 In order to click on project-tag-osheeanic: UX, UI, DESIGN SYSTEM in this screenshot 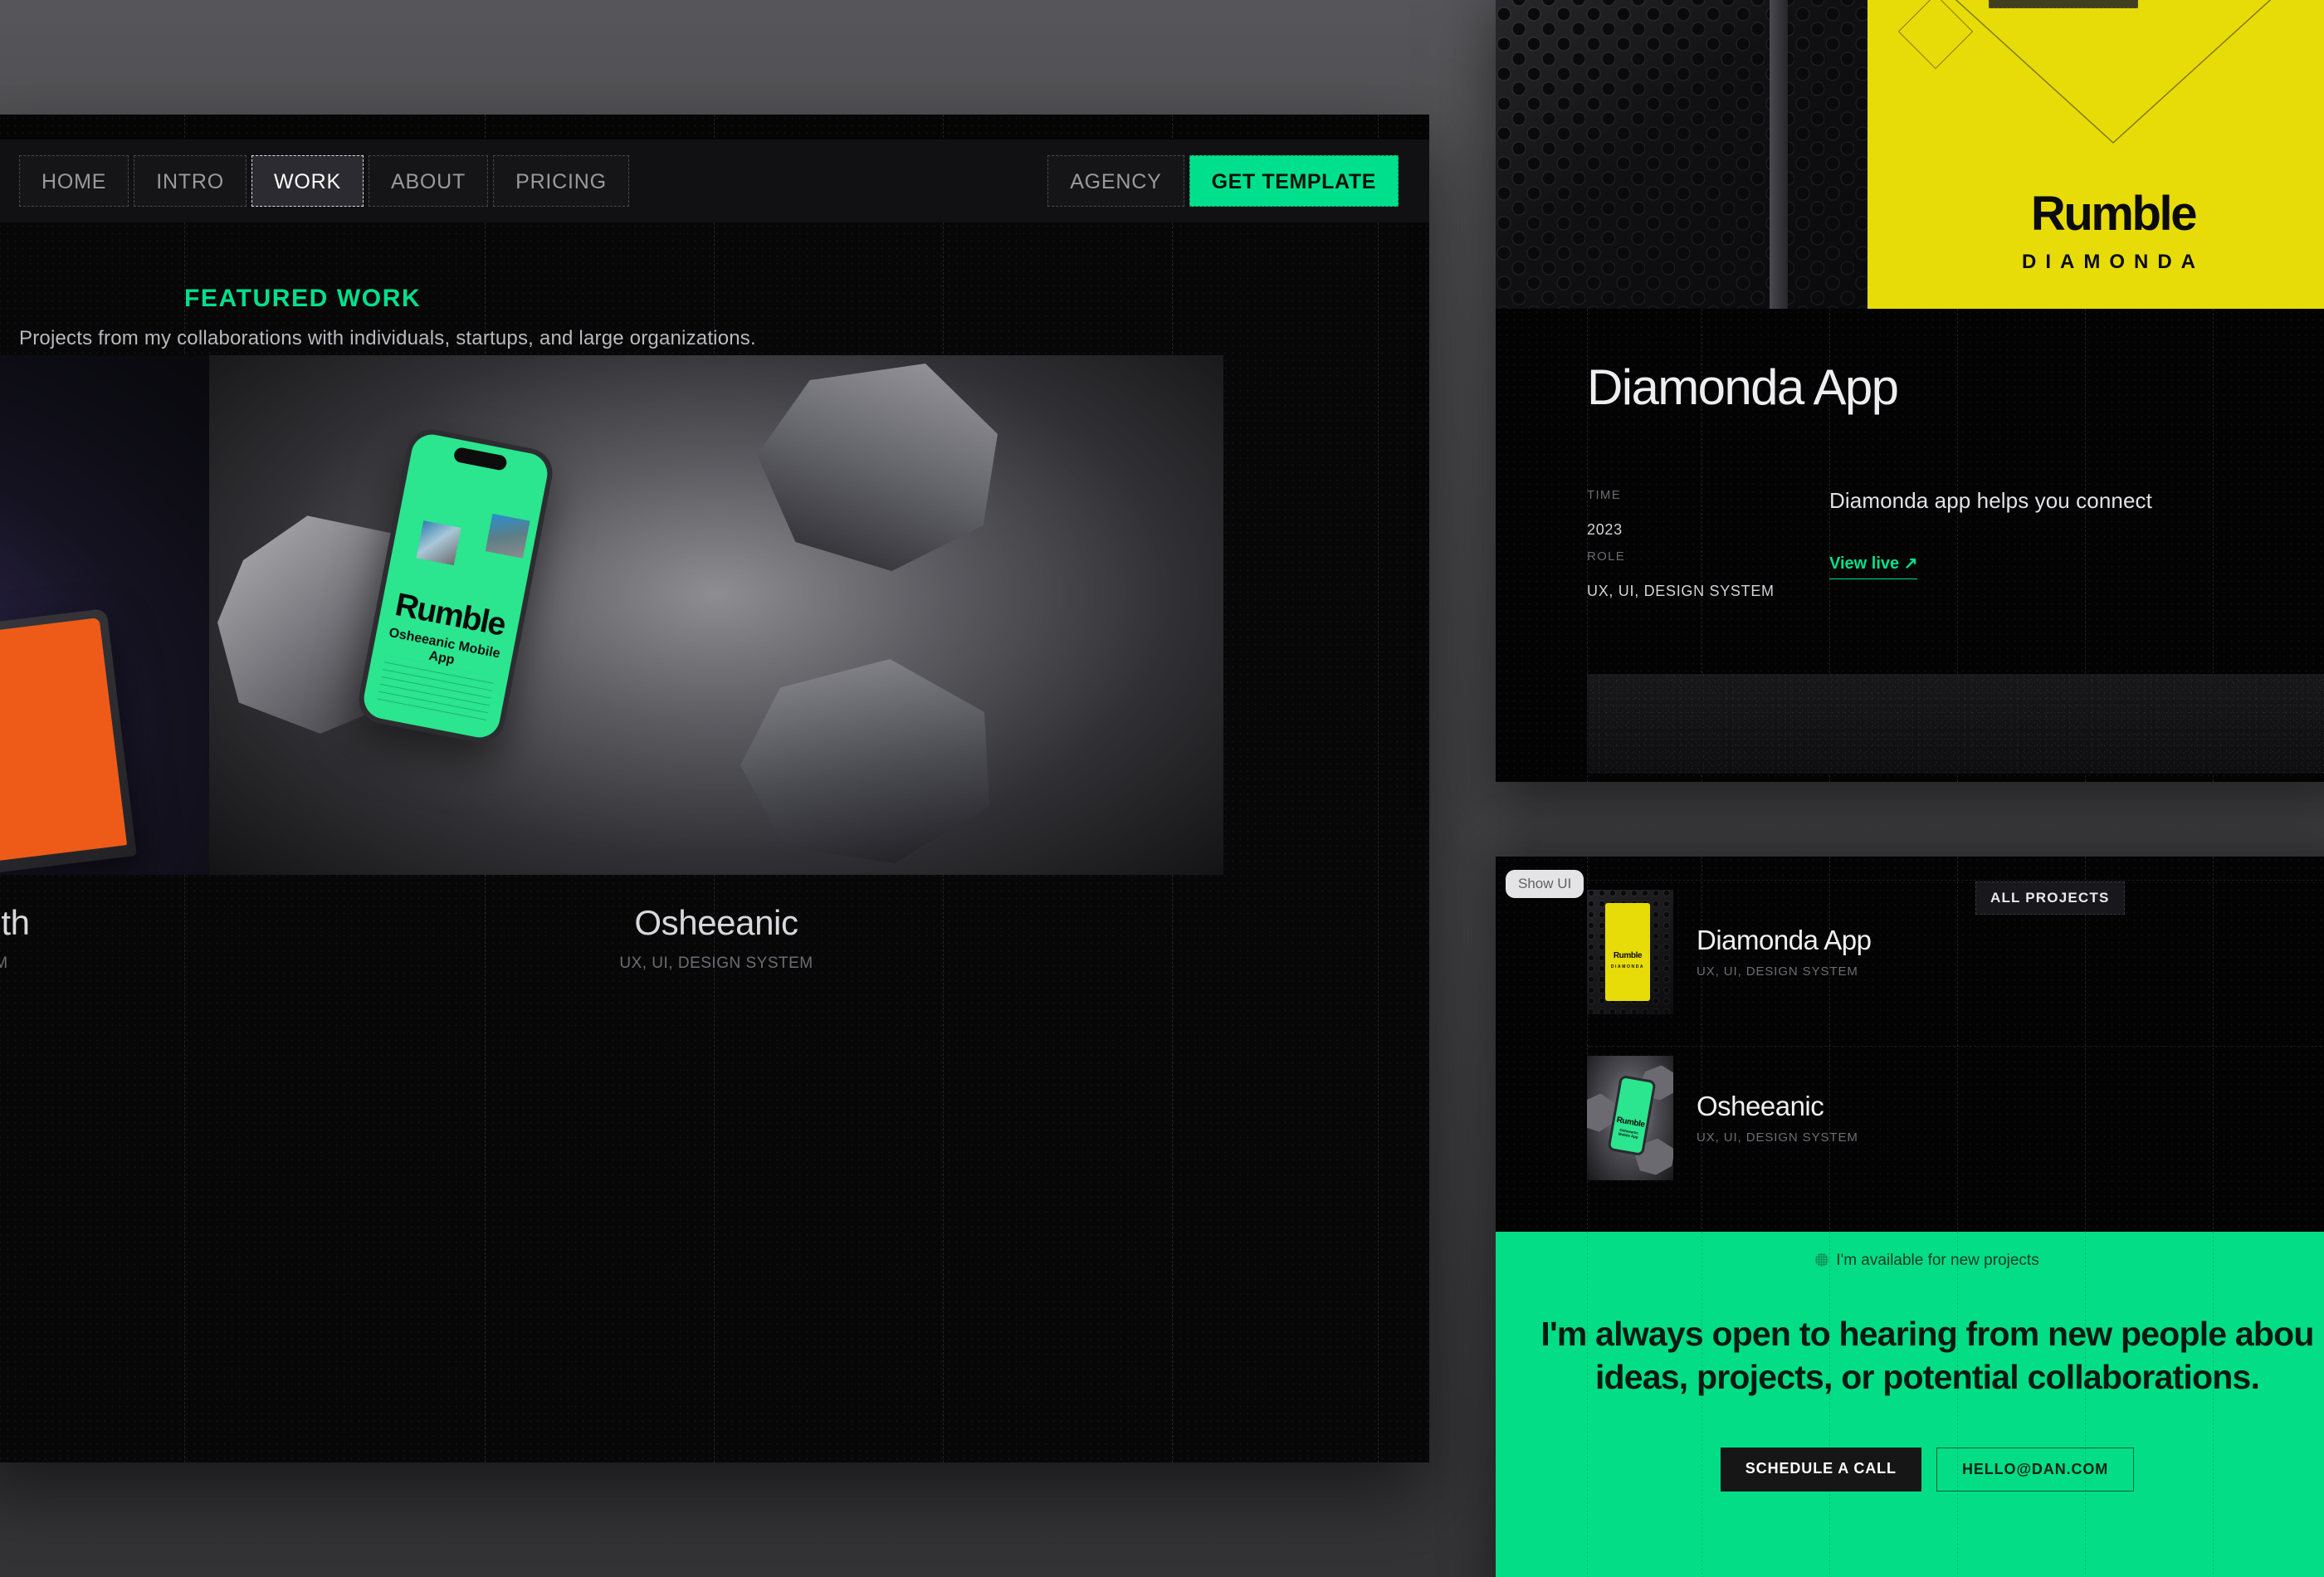, I will do `click(716, 963)`.